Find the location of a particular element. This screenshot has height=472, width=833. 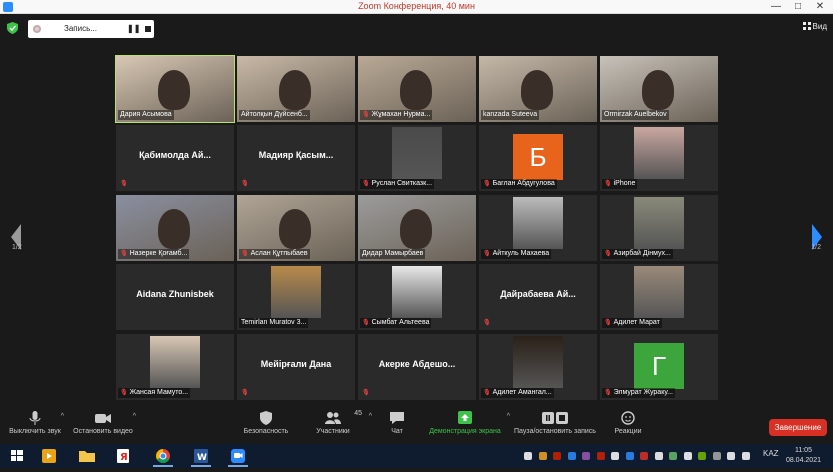

participant-name: Дария Асымова is located at coordinates (146, 114).